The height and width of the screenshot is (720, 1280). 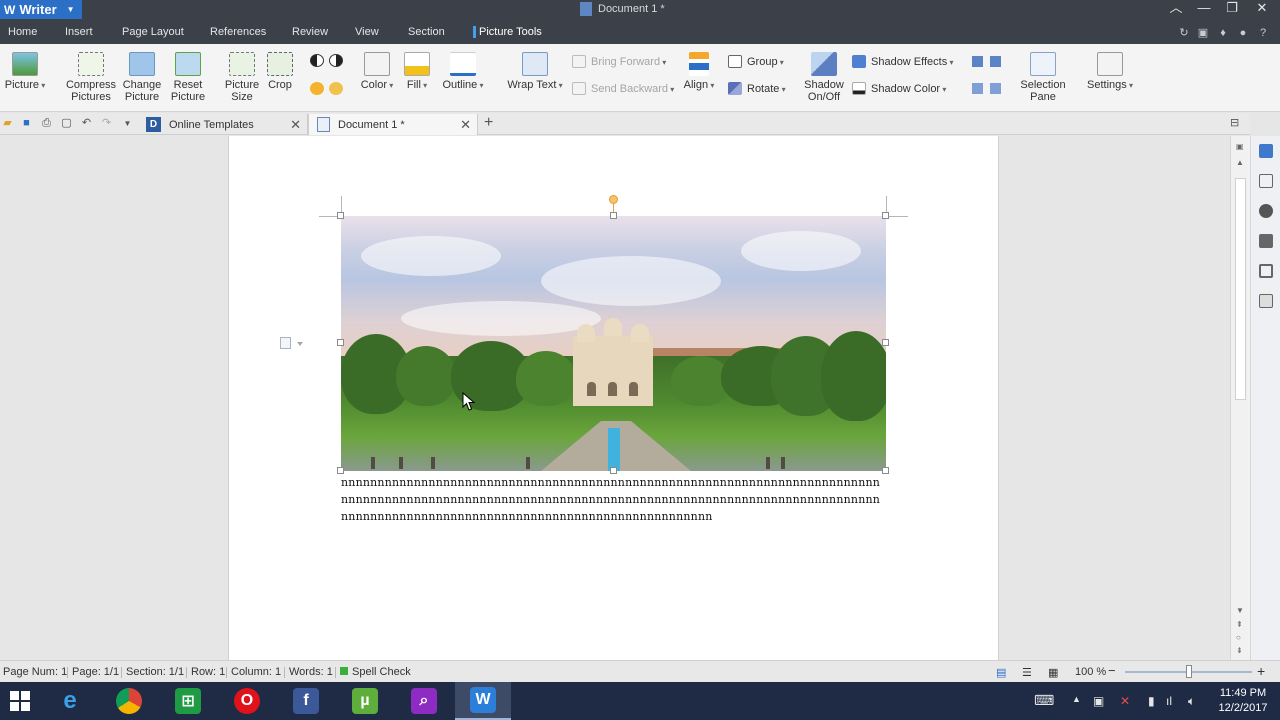 What do you see at coordinates (1262, 9) in the screenshot?
I see `close-button: ✕` at bounding box center [1262, 9].